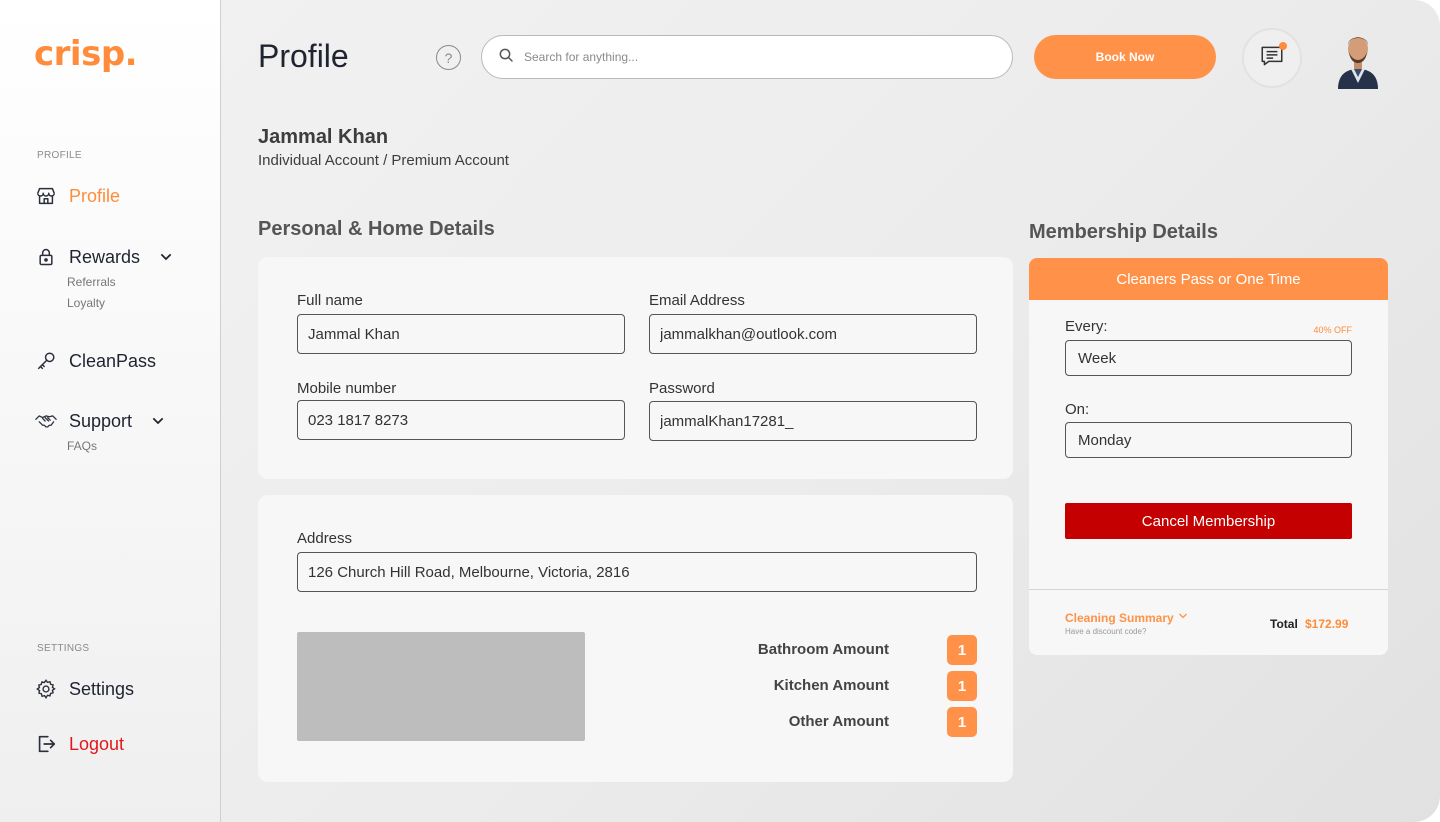  Describe the element at coordinates (1077, 409) in the screenshot. I see `on-label: On:` at that location.